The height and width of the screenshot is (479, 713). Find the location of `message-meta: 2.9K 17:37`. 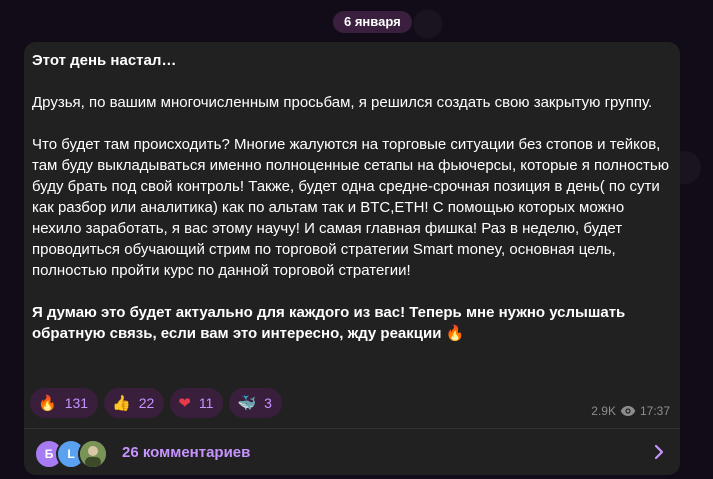

message-meta: 2.9K 17:37 is located at coordinates (630, 411).